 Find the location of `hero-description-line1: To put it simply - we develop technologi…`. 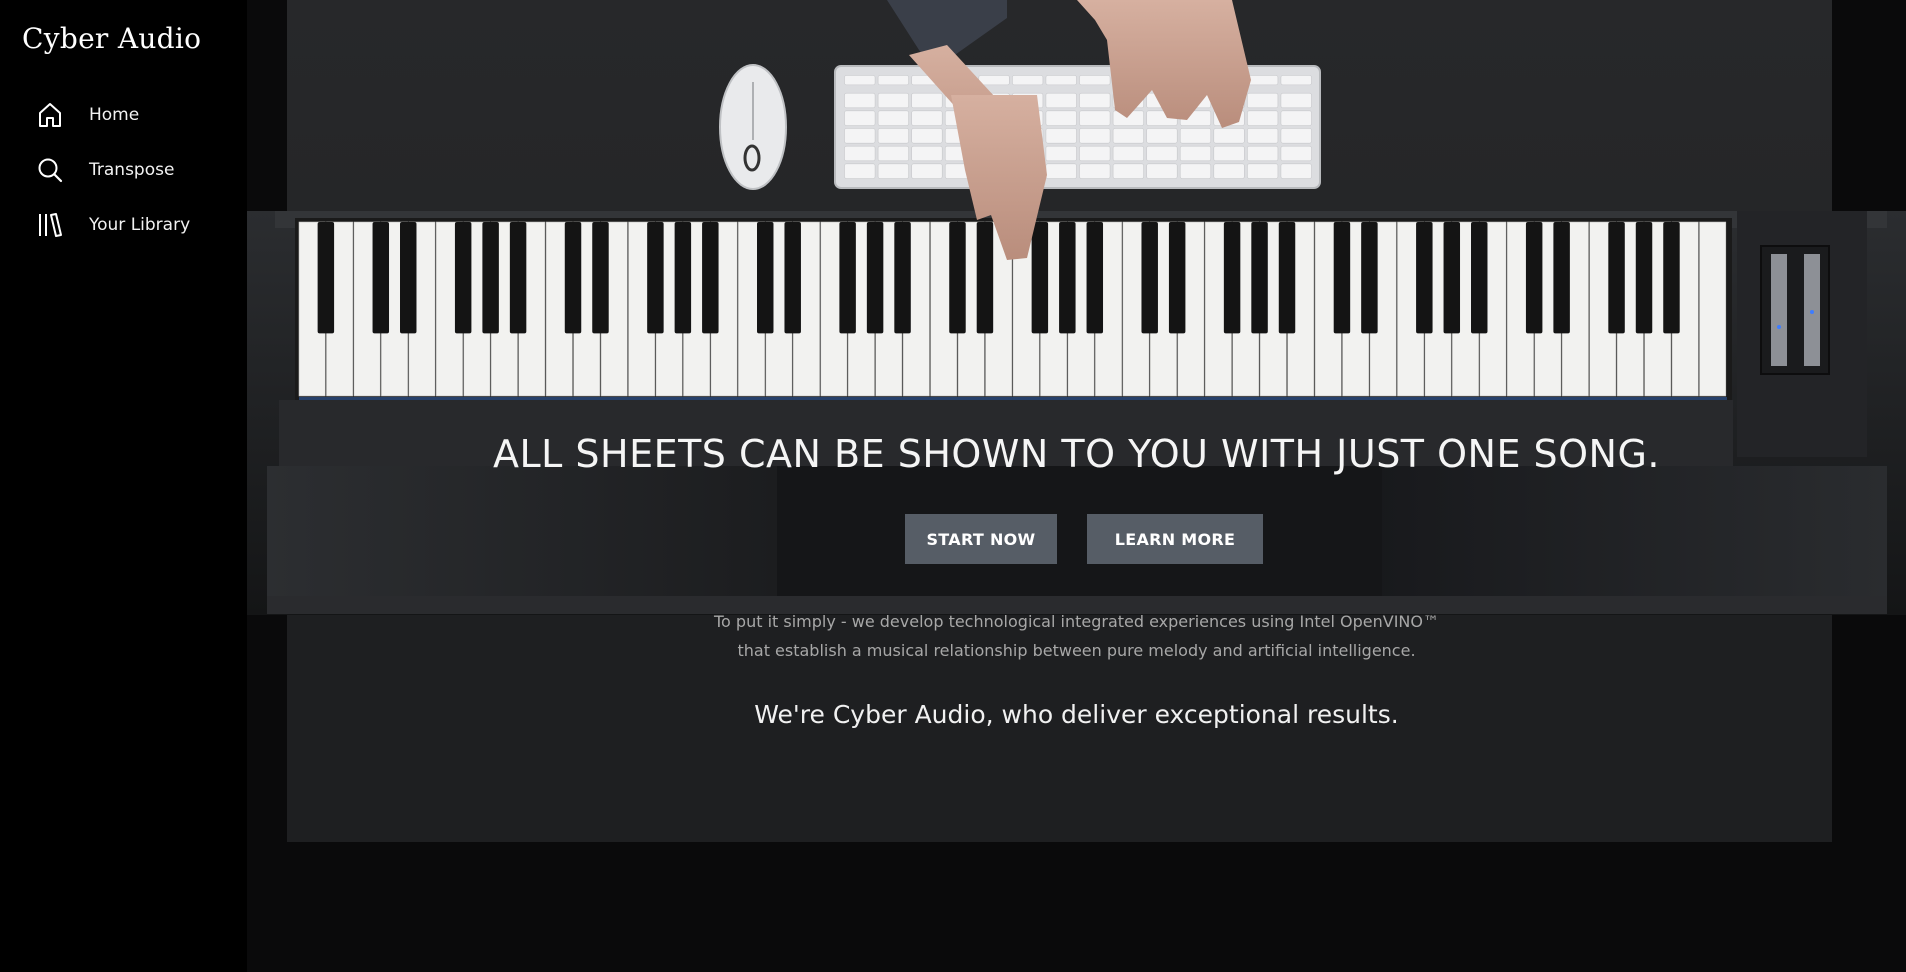

hero-description-line1: To put it simply - we develop technologi… is located at coordinates (1076, 621).